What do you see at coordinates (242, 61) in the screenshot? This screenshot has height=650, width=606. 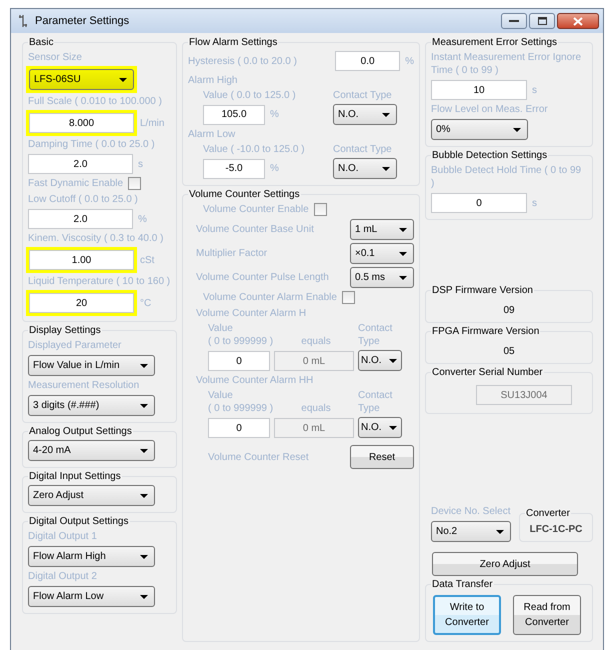 I see `field-label: Hysteresis ( 0.0 to 20.0 )` at bounding box center [242, 61].